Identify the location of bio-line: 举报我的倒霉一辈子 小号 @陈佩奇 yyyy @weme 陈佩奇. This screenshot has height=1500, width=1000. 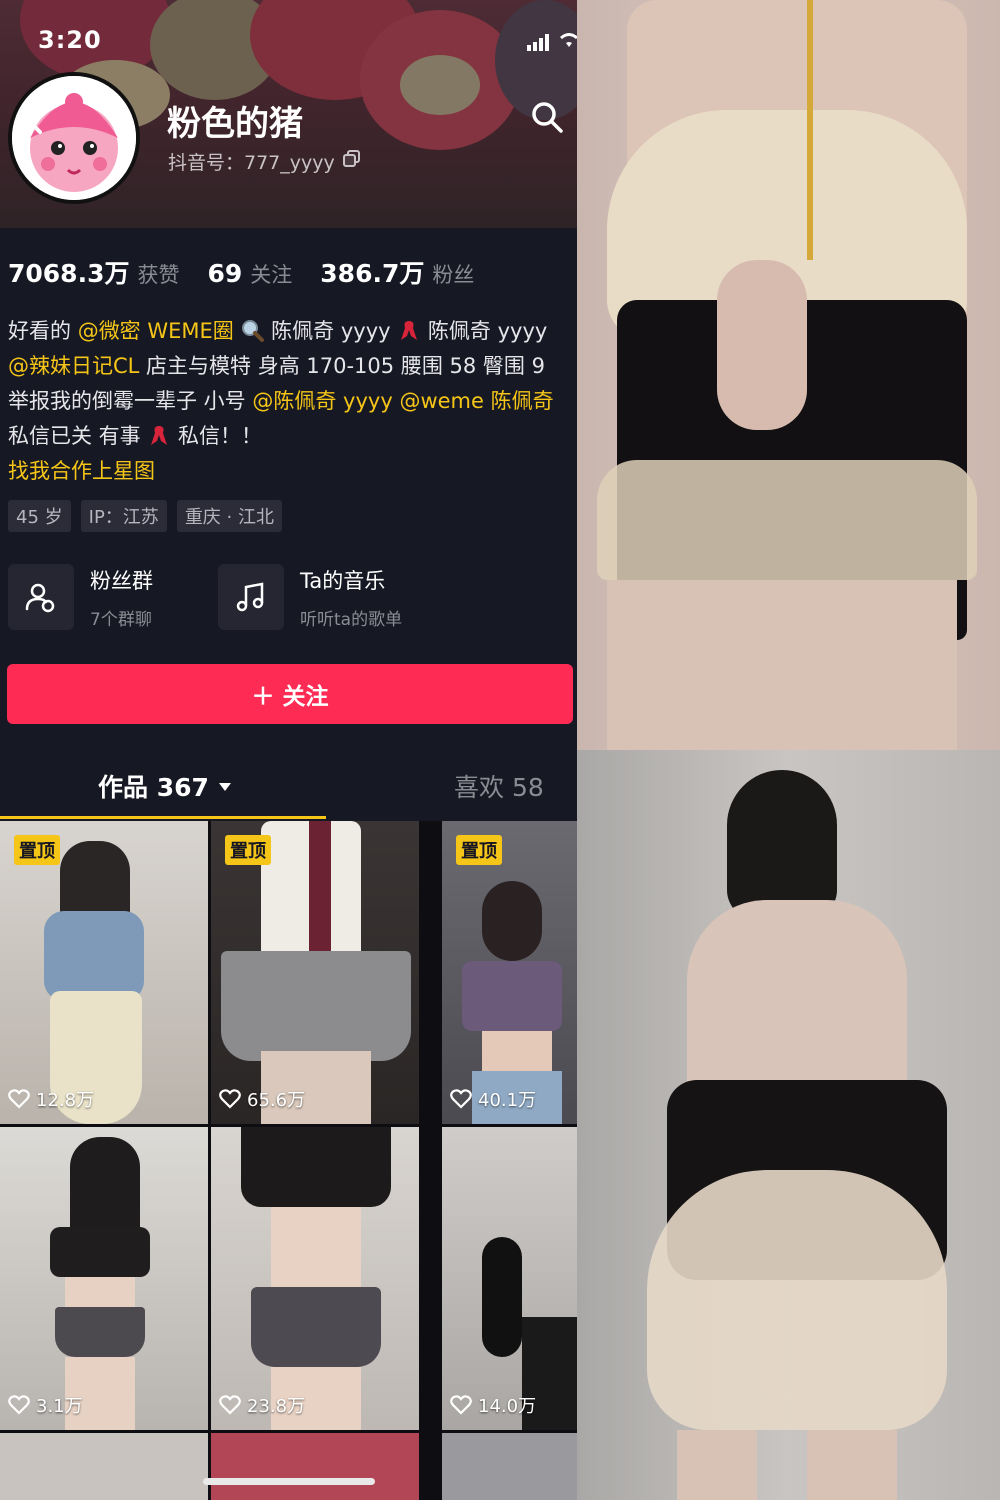
(292, 401).